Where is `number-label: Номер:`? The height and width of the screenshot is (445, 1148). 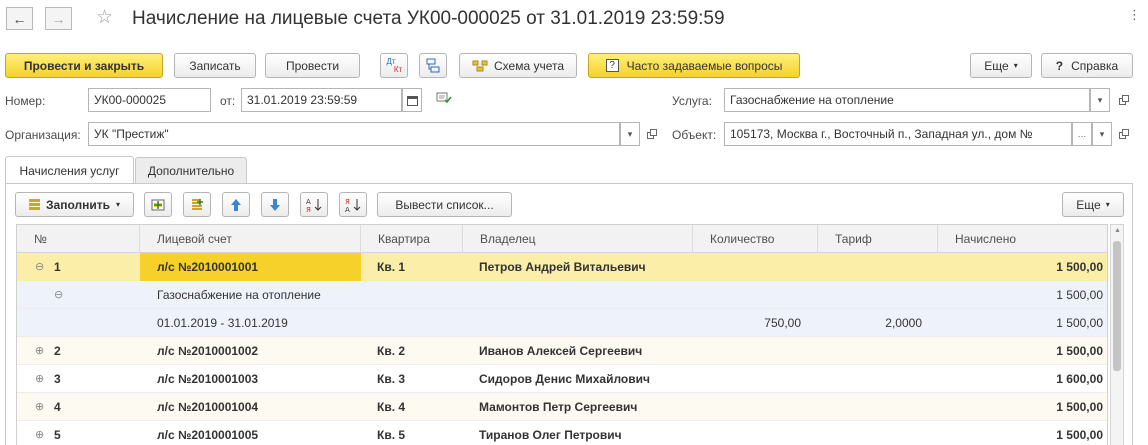 number-label: Номер: is located at coordinates (25, 101).